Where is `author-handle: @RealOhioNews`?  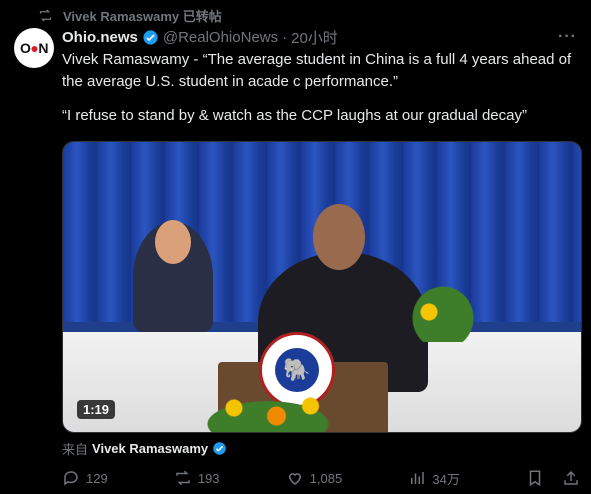
author-handle: @RealOhioNews is located at coordinates (220, 37).